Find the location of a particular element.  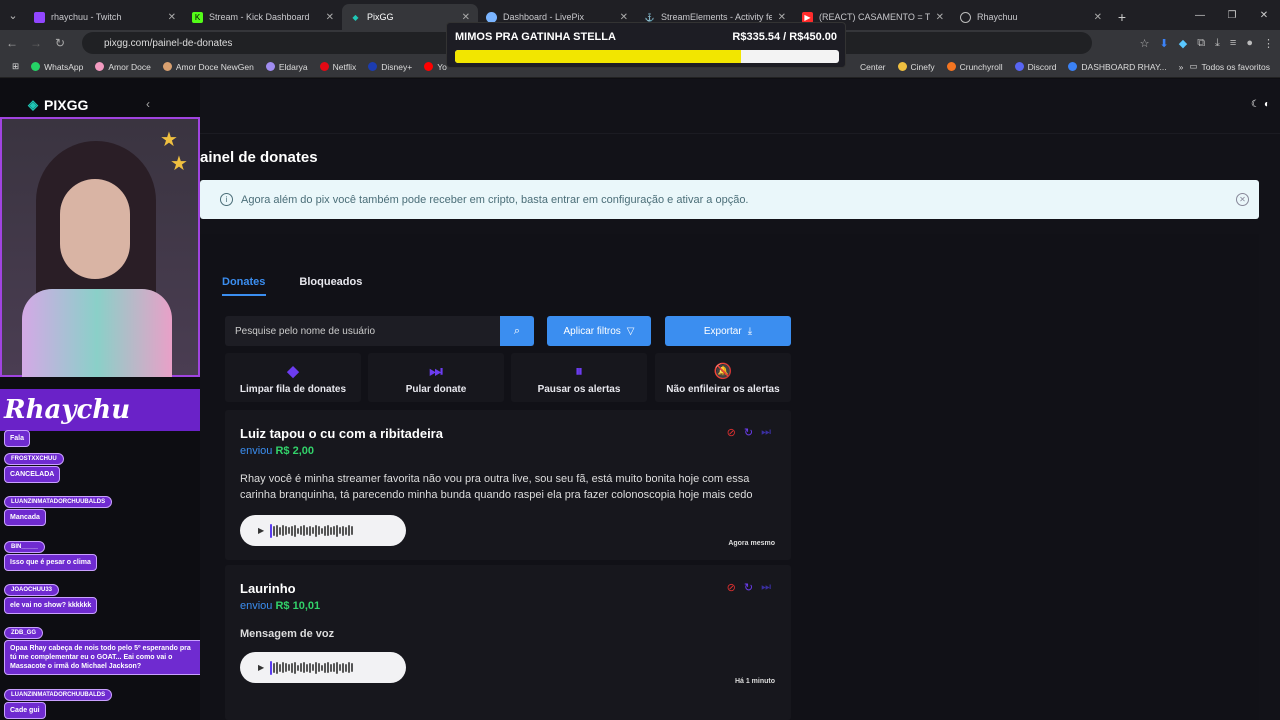

extensions-puzzle-icon: ⧉ is located at coordinates (1201, 43).